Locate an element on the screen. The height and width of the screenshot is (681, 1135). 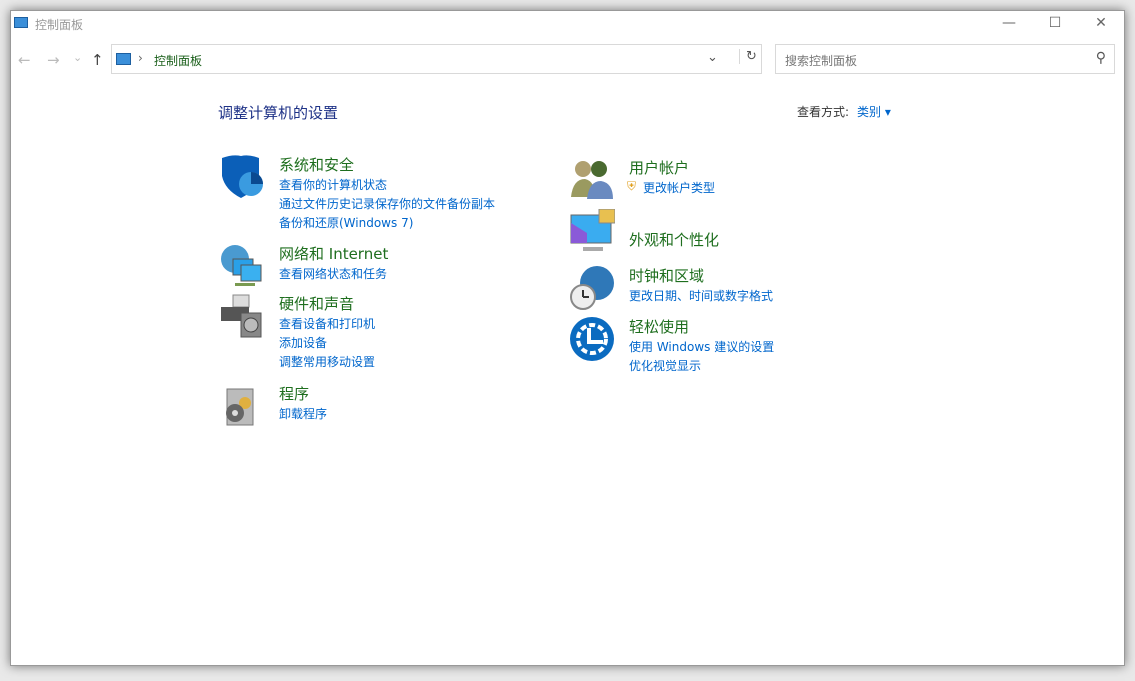
window-title: 控制面板 is located at coordinates (59, 25).